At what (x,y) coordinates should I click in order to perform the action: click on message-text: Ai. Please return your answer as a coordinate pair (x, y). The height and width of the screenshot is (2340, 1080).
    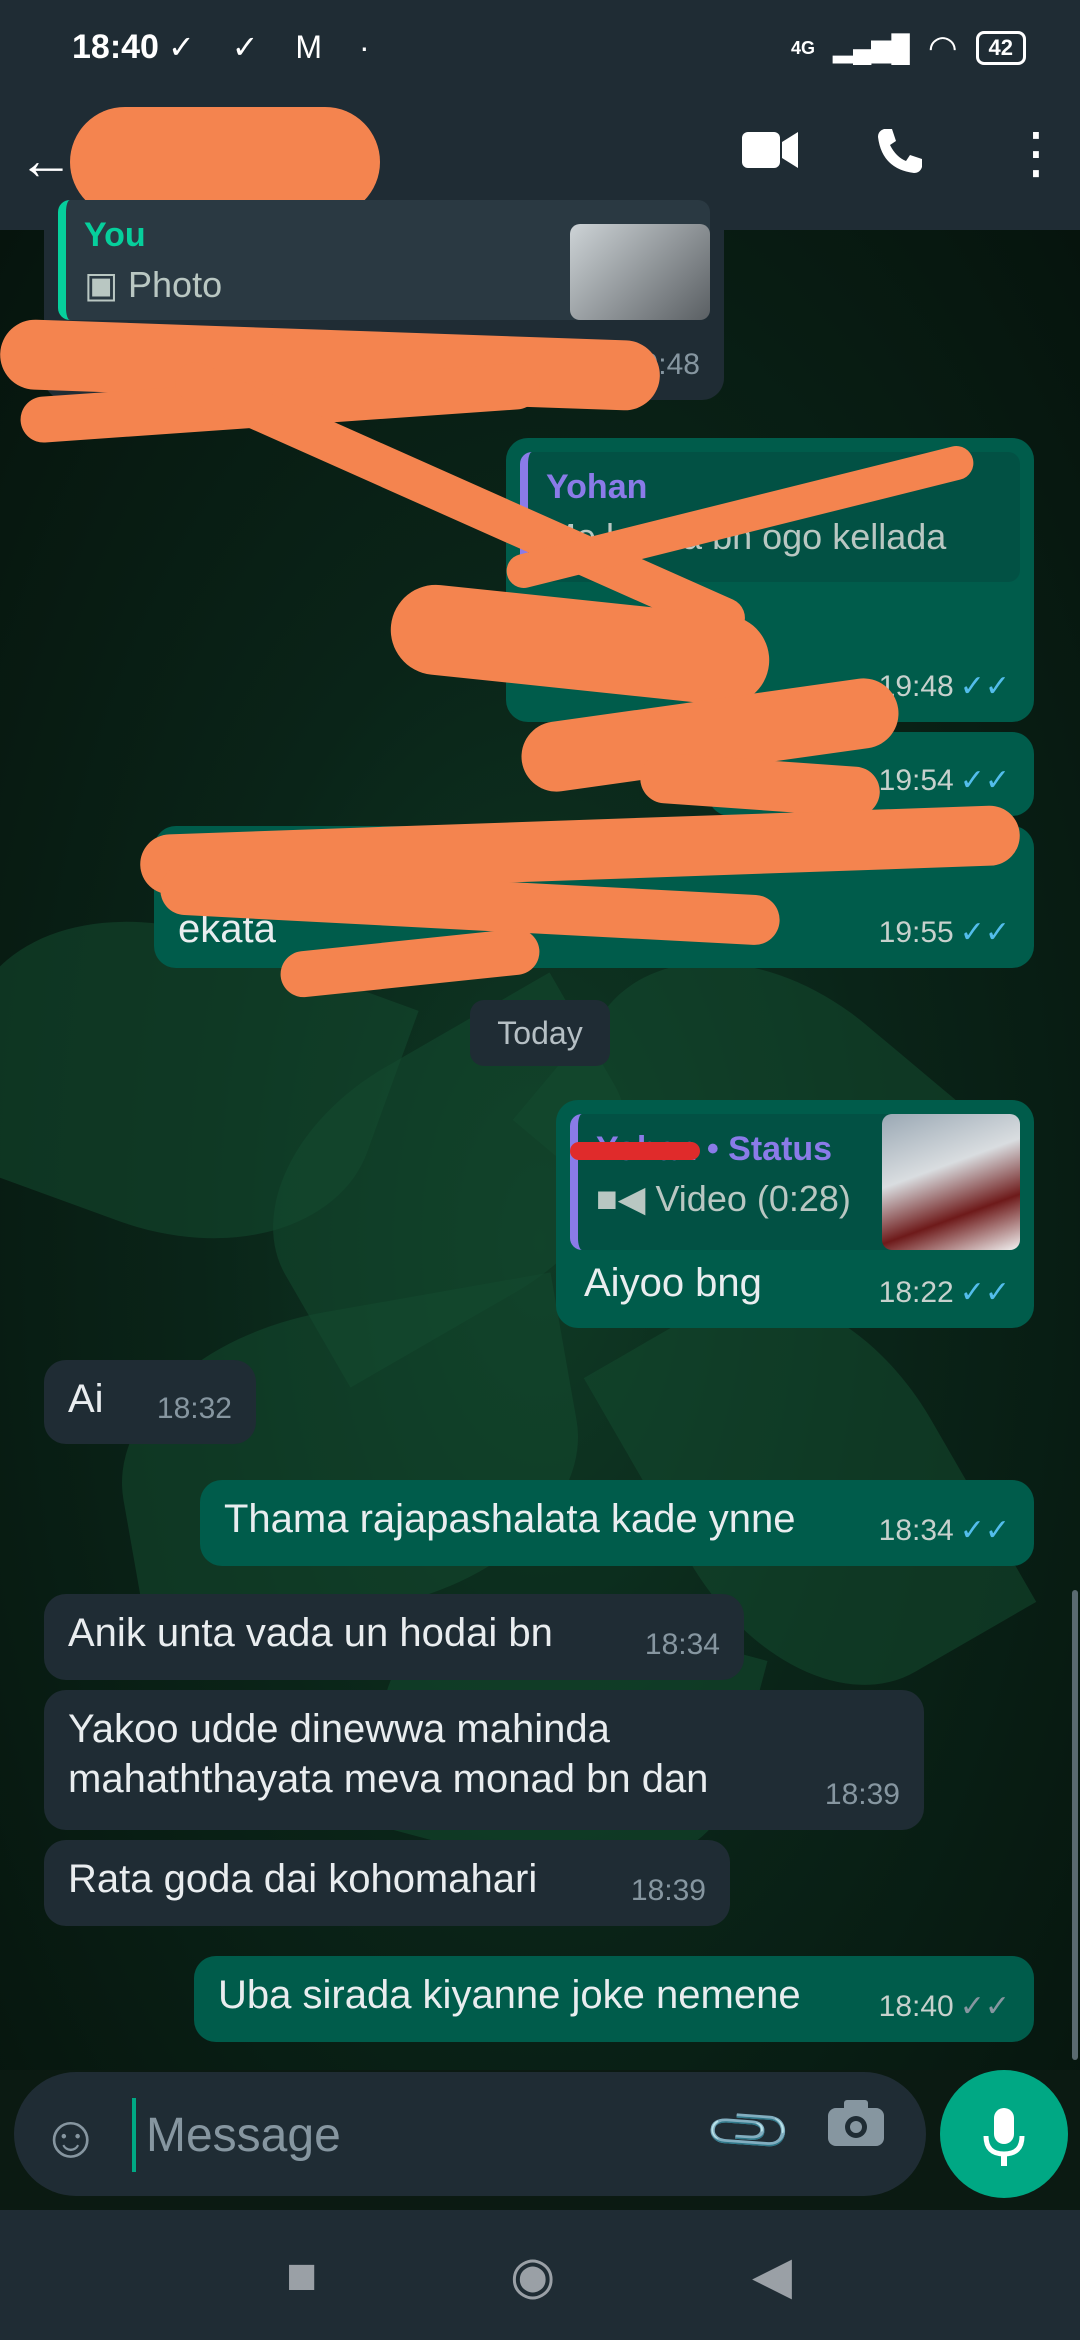
    Looking at the image, I should click on (86, 1399).